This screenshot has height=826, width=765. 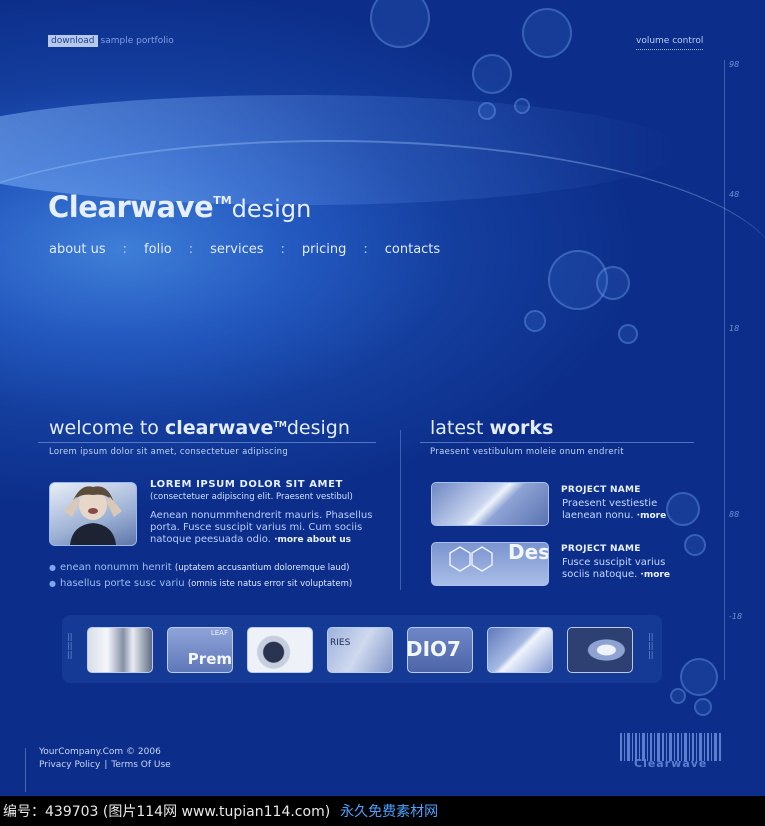 I want to click on site-logo: ClearwaveTMdesign, so click(x=179, y=207).